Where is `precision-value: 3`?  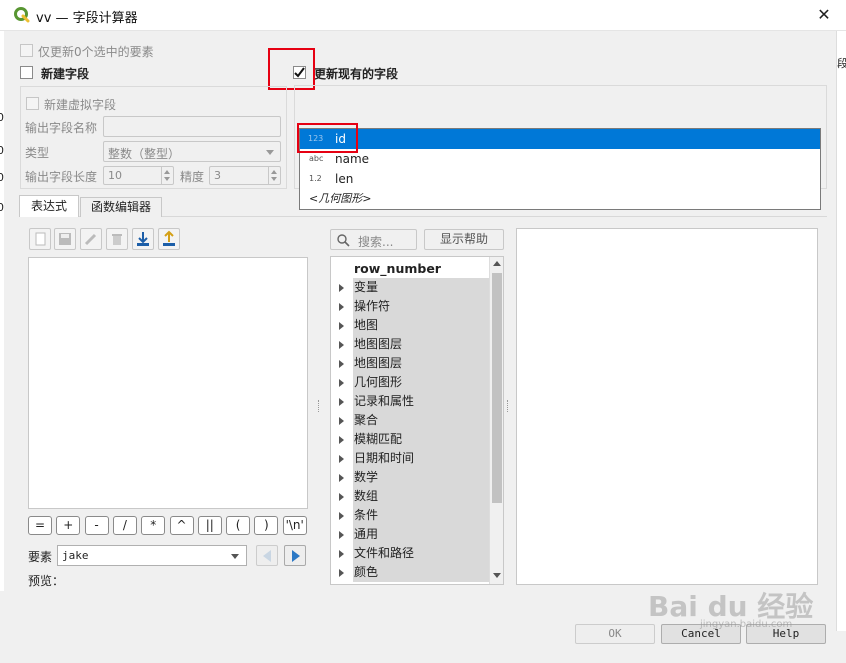
precision-value: 3 is located at coordinates (217, 175).